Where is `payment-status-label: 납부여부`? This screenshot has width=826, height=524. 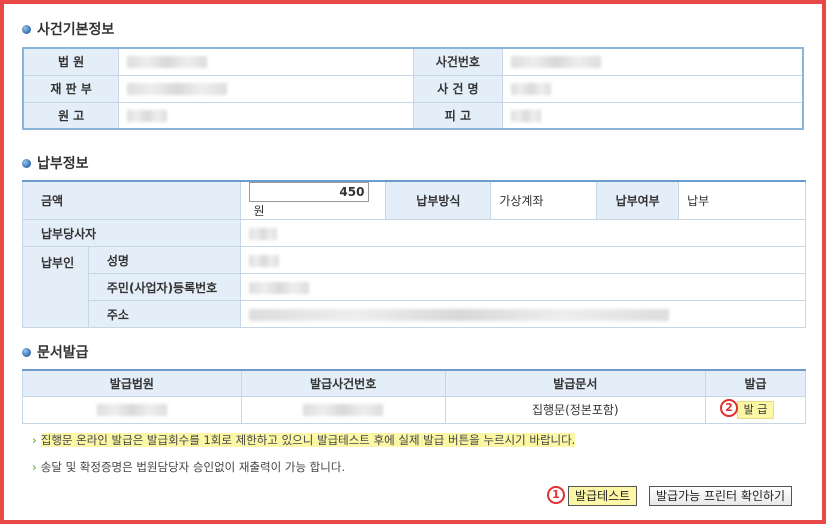
payment-status-label: 납부여부 is located at coordinates (638, 200).